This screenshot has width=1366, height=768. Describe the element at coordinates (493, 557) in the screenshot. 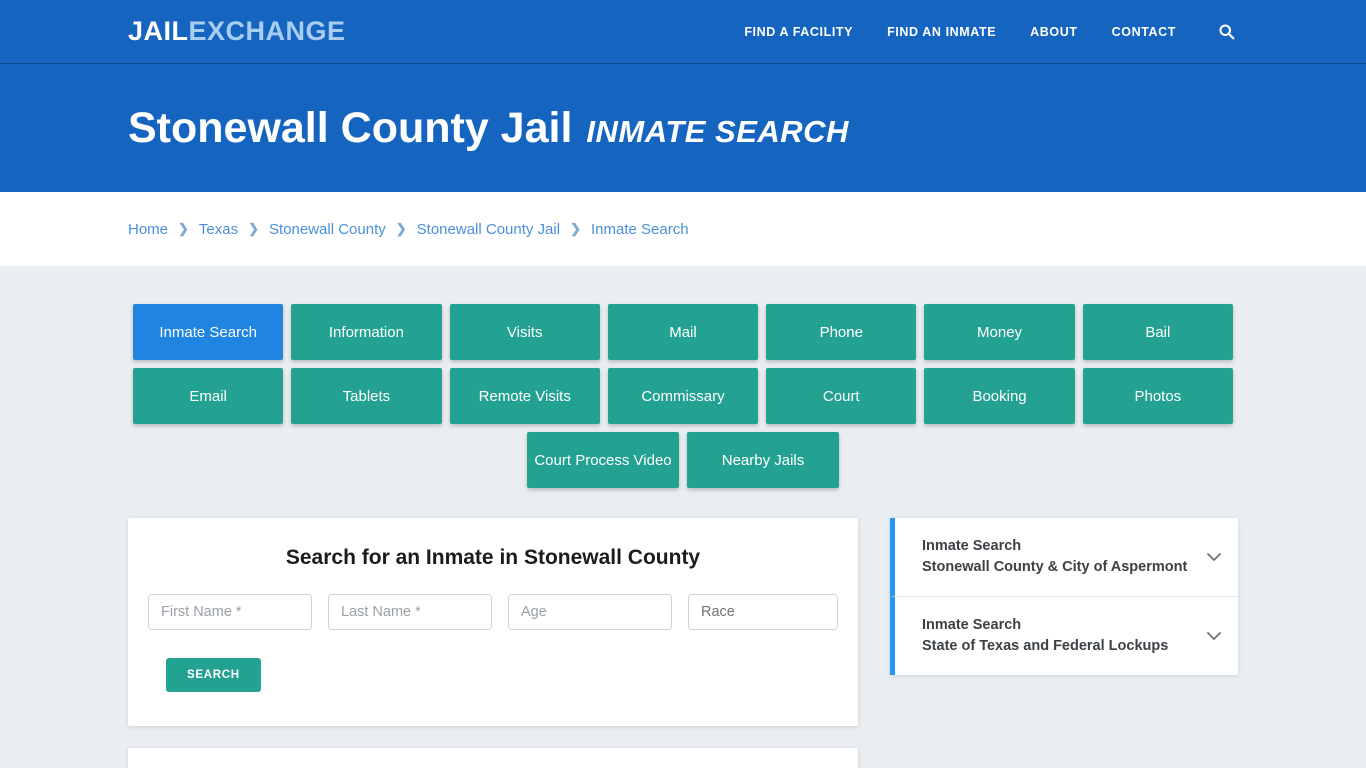

I see `search-form-heading: Search for an Inmate in Stonewall County` at that location.